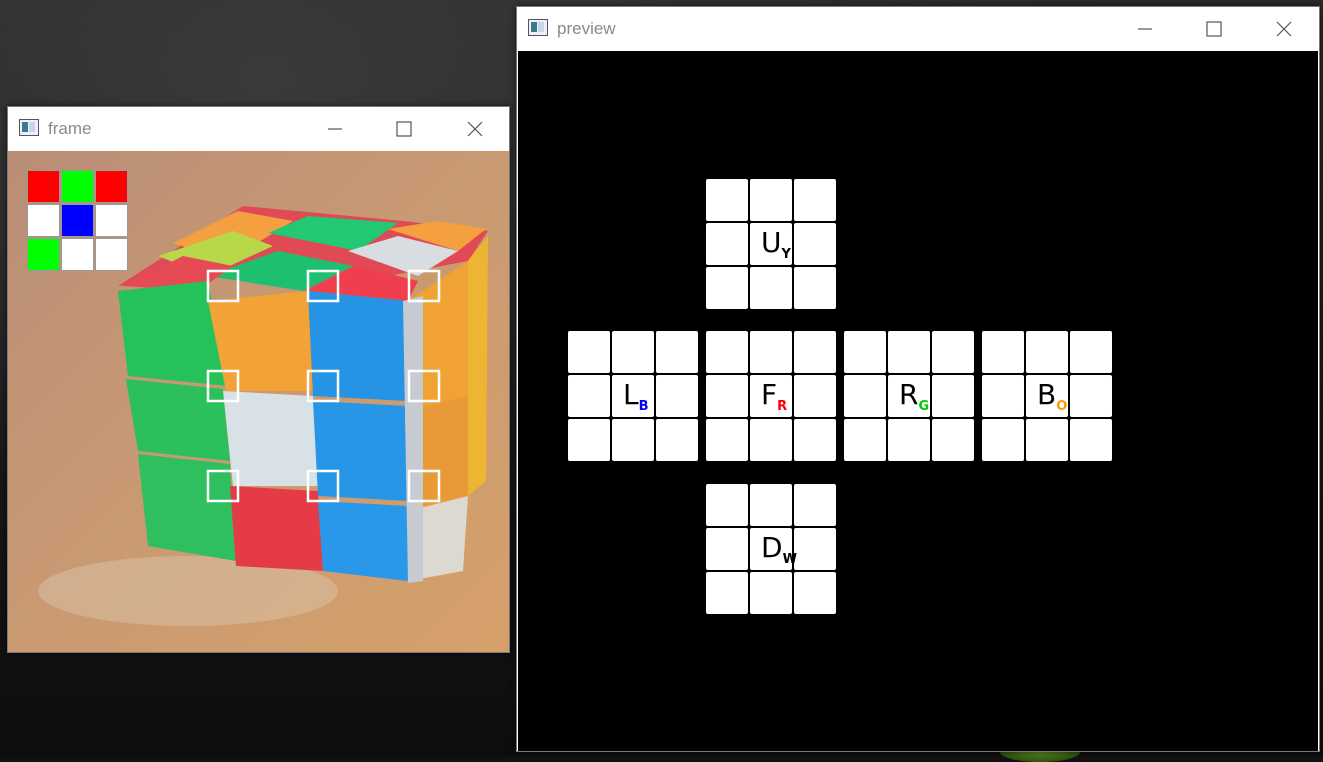  Describe the element at coordinates (771, 242) in the screenshot. I see `face-letter: U` at that location.